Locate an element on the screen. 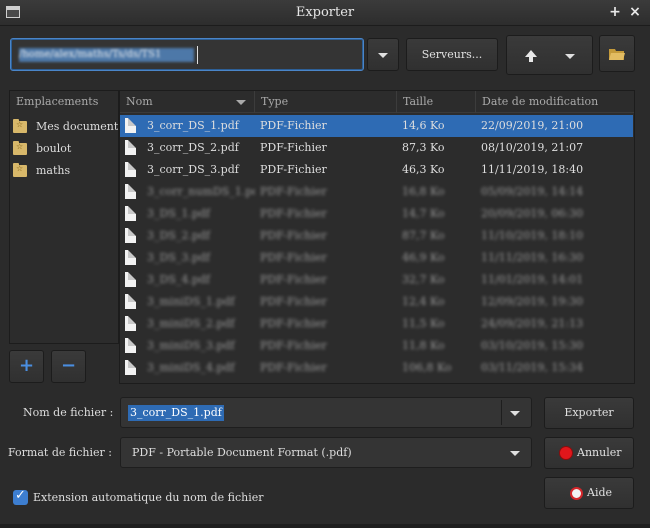  column-header-type: Type is located at coordinates (326, 102).